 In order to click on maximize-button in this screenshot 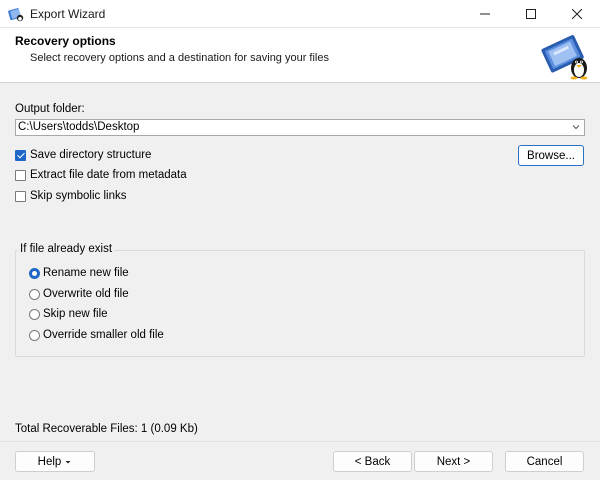, I will do `click(531, 14)`.